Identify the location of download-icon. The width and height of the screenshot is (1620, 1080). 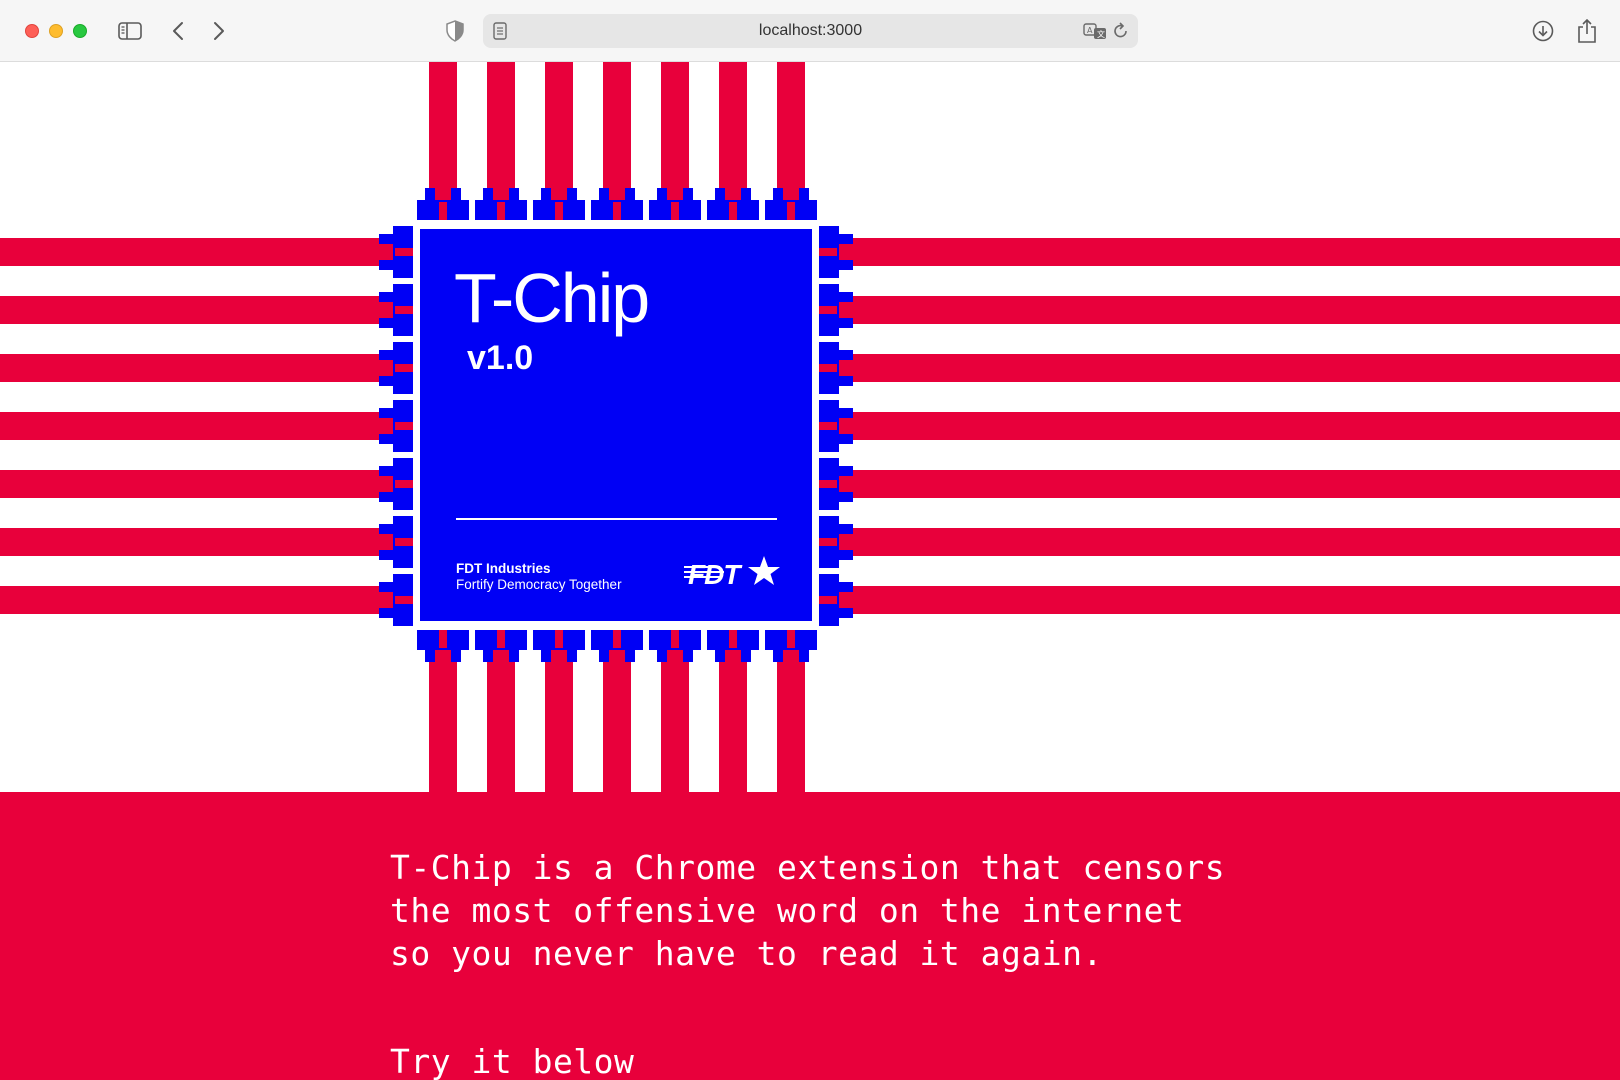
(1543, 31).